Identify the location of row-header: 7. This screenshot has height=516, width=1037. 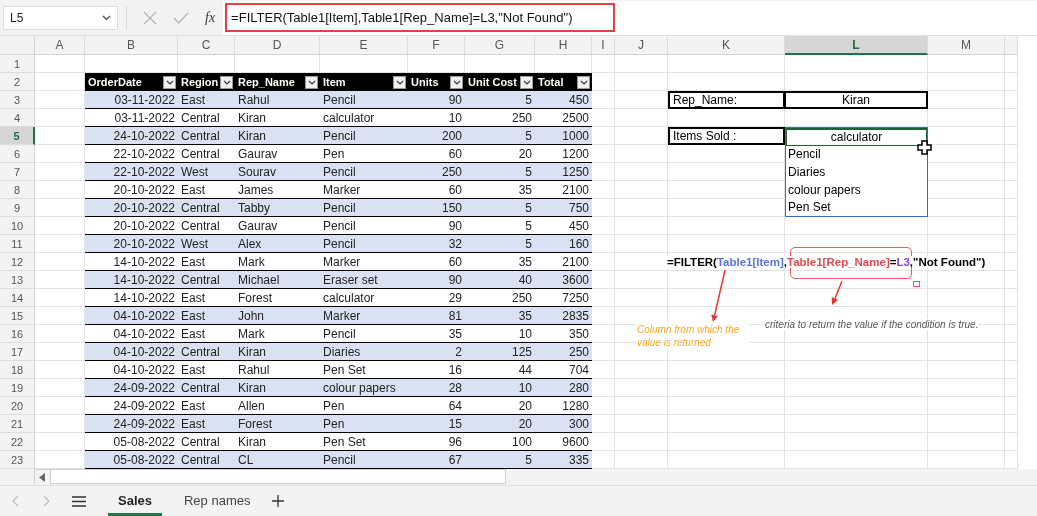
(17, 172).